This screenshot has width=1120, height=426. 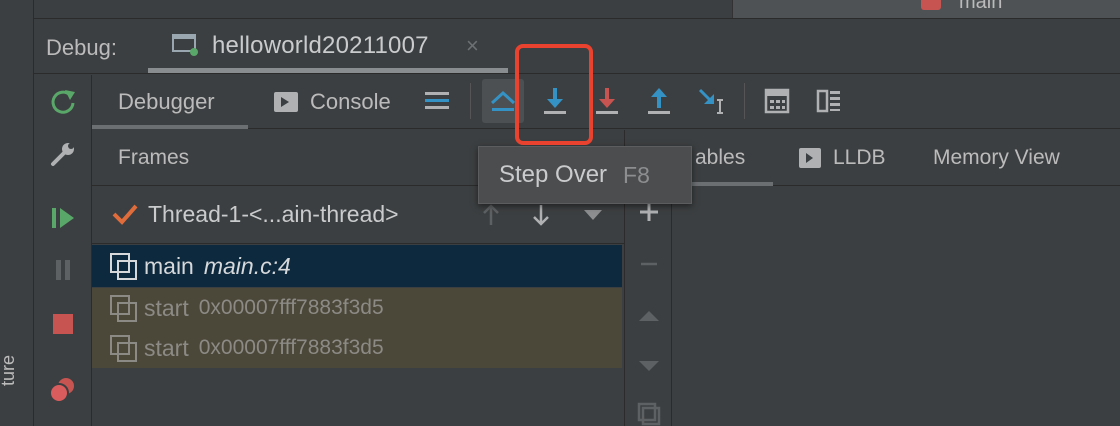 I want to click on tooltip-shortcut: F8, so click(x=636, y=174).